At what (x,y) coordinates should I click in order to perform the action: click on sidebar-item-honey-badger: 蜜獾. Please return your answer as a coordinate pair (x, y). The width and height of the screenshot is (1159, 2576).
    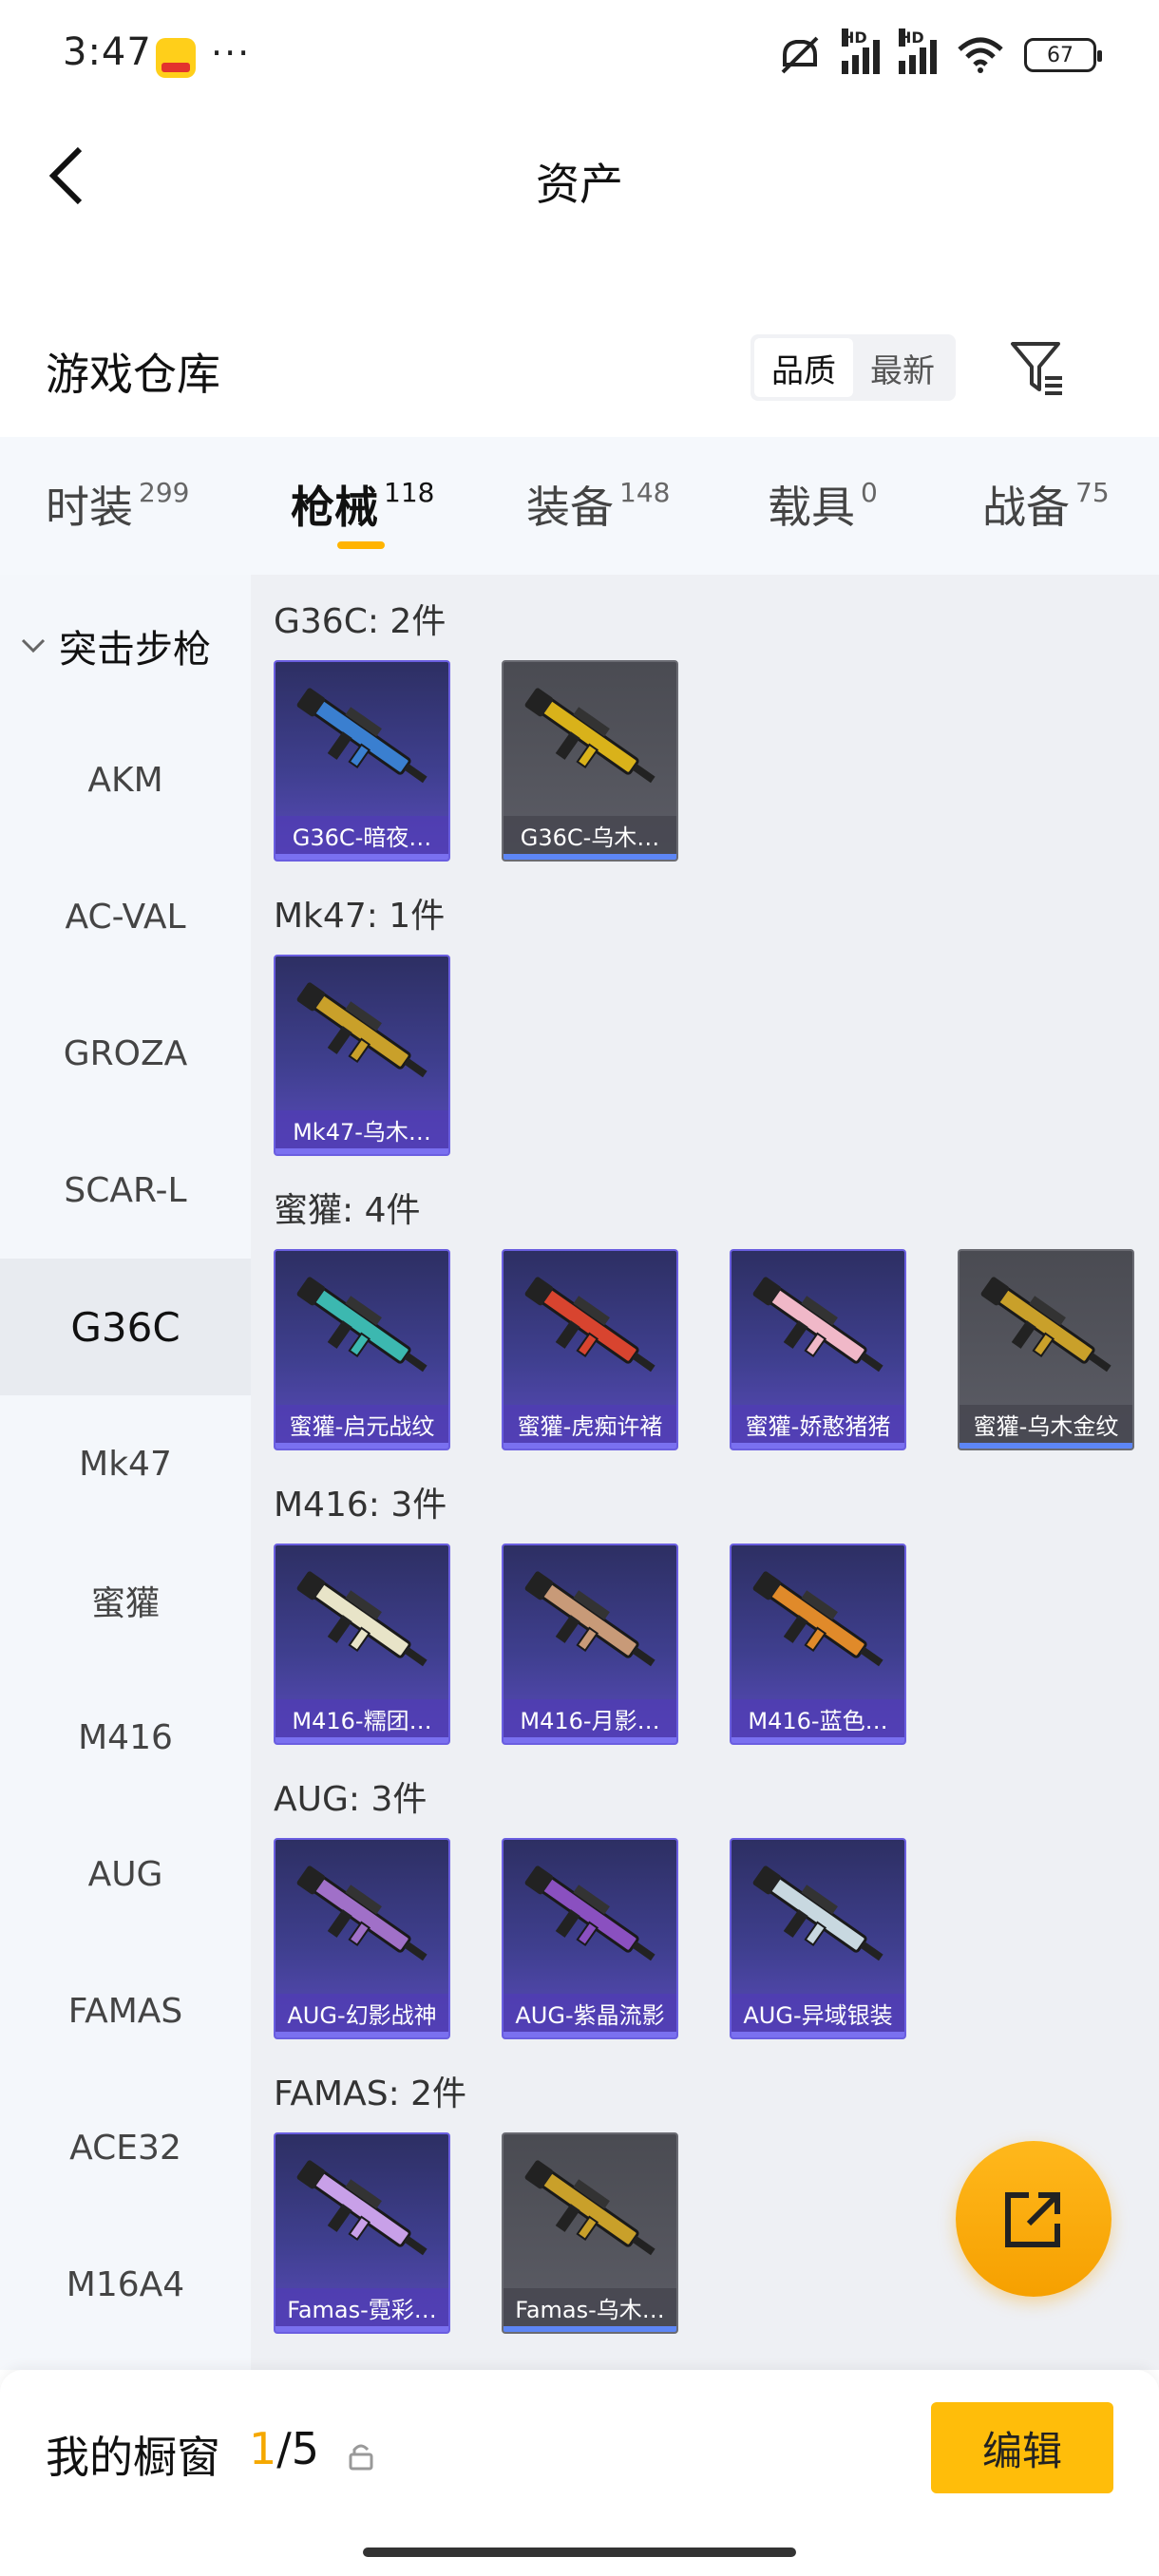
    Looking at the image, I should click on (125, 1600).